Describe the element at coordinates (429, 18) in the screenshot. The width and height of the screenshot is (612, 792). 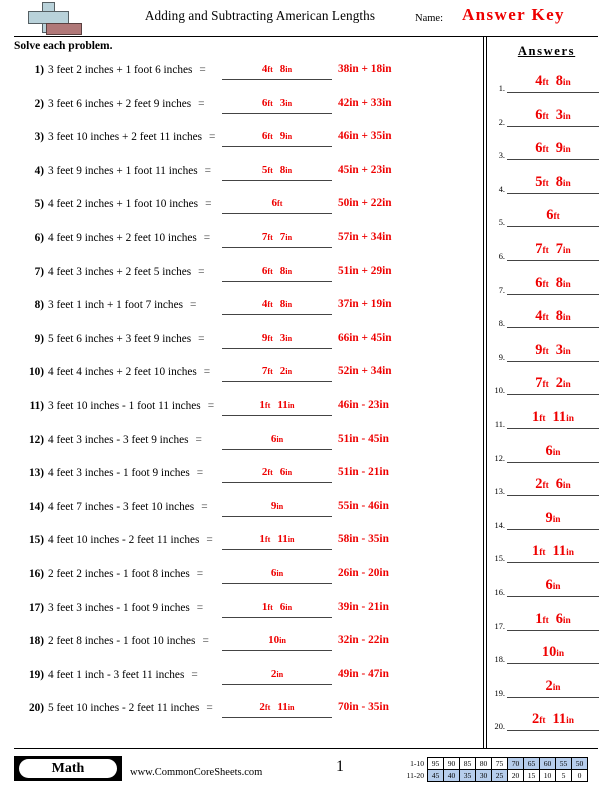
I see `name-label: Name:` at that location.